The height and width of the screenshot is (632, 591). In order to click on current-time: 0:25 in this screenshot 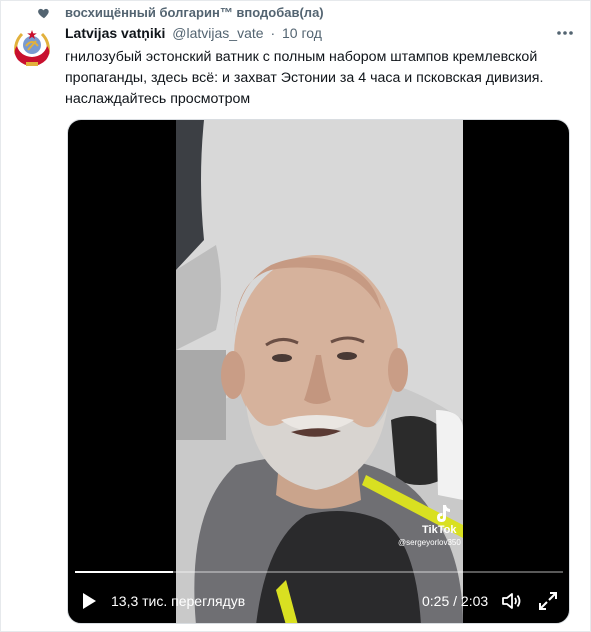, I will do `click(436, 601)`.